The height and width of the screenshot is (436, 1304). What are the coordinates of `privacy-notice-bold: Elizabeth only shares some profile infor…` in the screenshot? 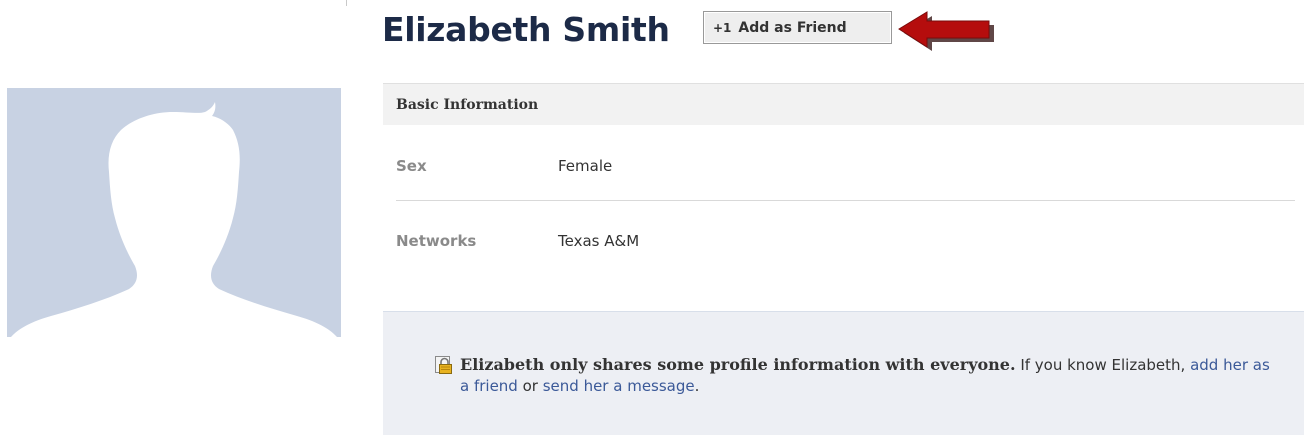 It's located at (738, 364).